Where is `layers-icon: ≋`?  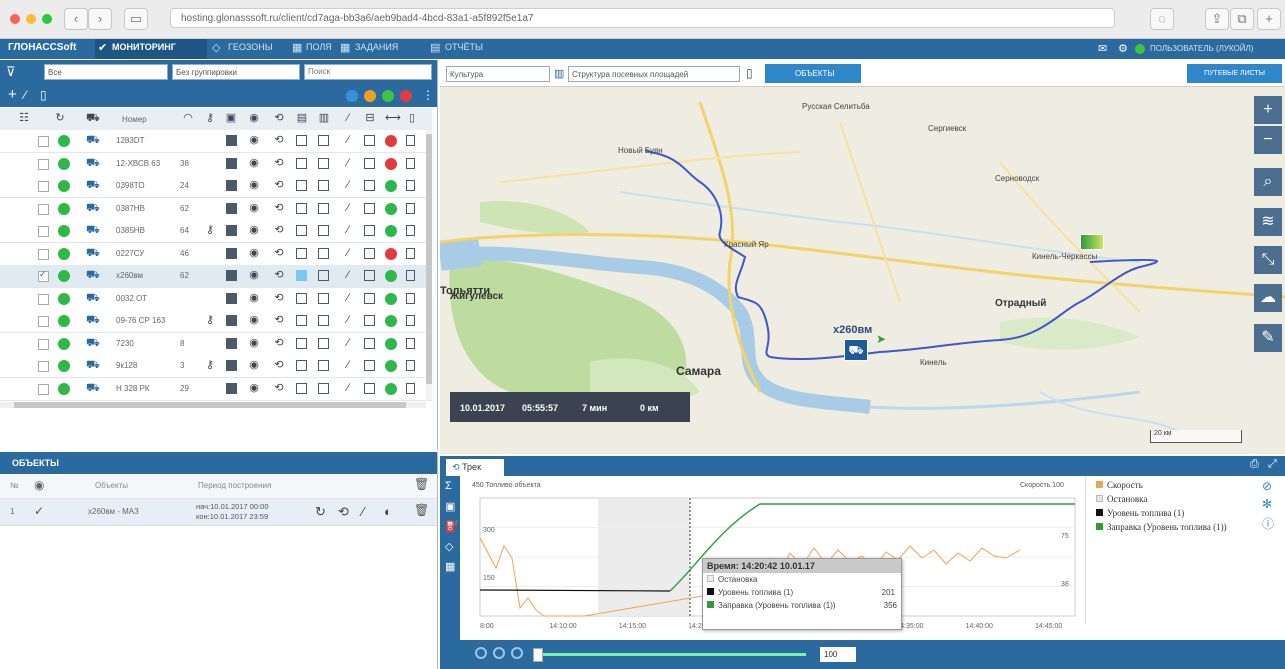 layers-icon: ≋ is located at coordinates (1268, 222).